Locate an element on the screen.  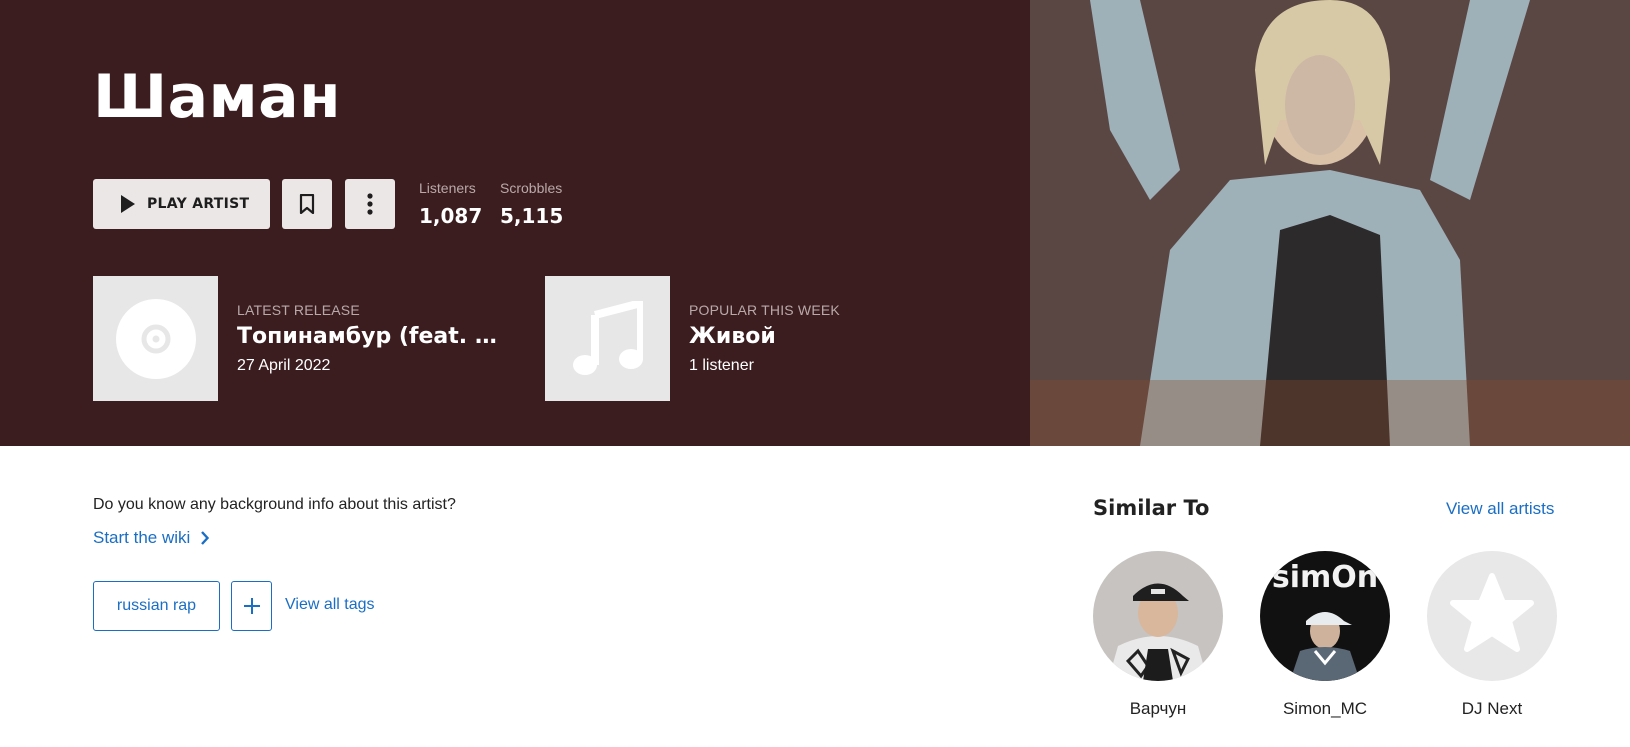
scrobbles-stat: Scrobbles 5,115 is located at coordinates (531, 204).